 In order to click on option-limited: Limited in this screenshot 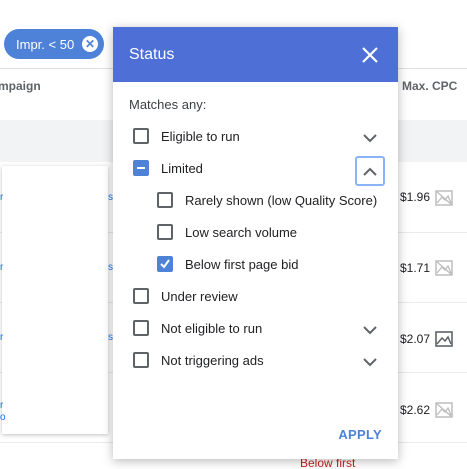, I will do `click(168, 168)`.